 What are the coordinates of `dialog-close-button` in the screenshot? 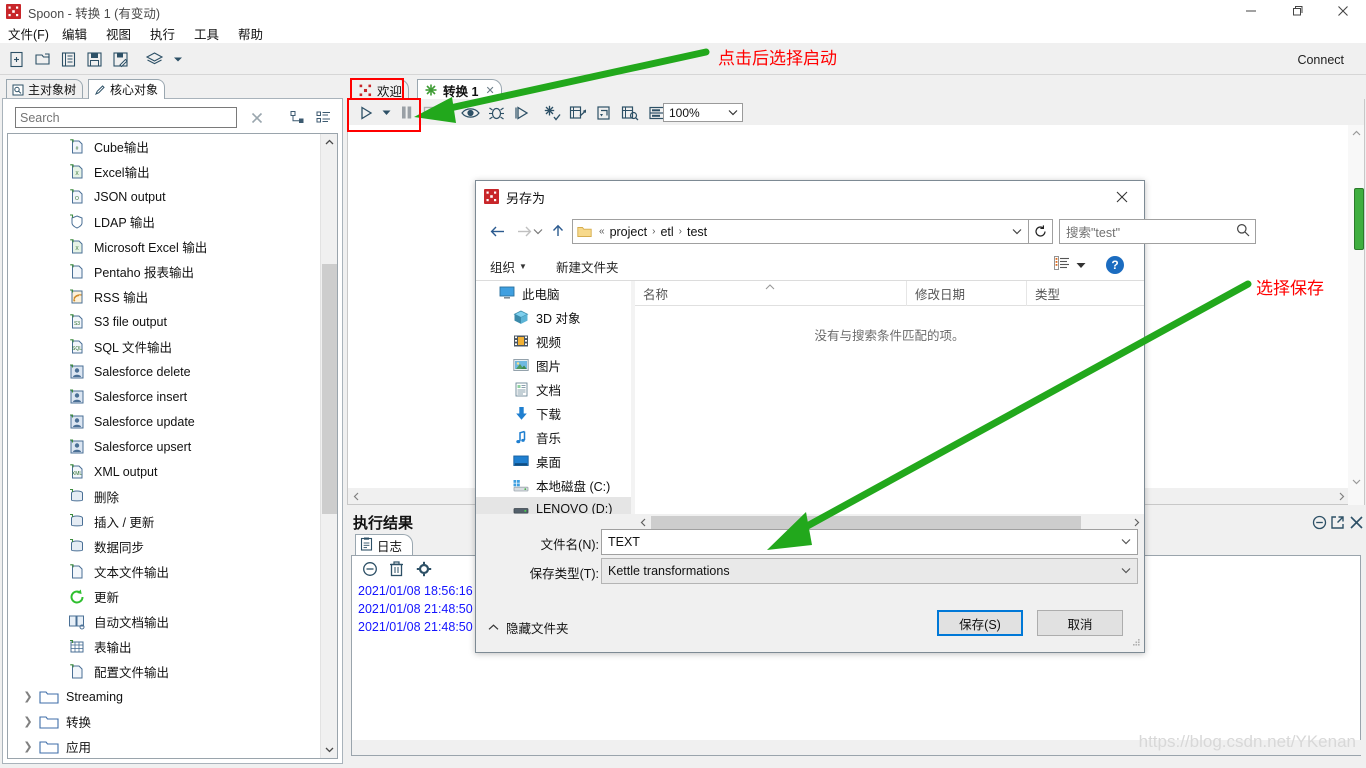 It's located at (1122, 196).